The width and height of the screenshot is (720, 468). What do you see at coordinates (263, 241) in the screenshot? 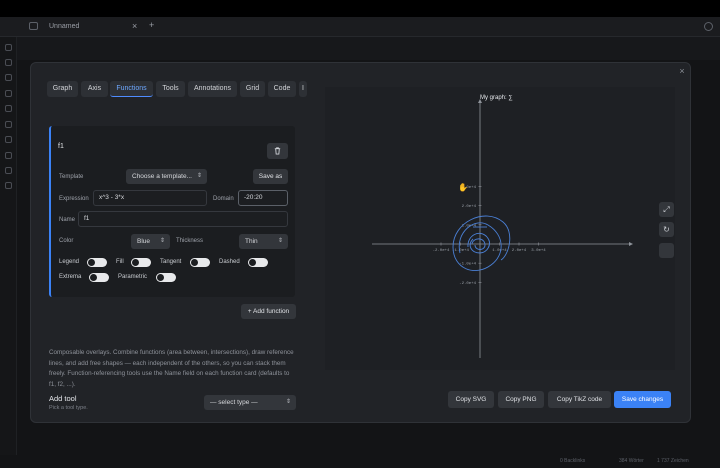
I see `thickness-select: Thin ⇕` at bounding box center [263, 241].